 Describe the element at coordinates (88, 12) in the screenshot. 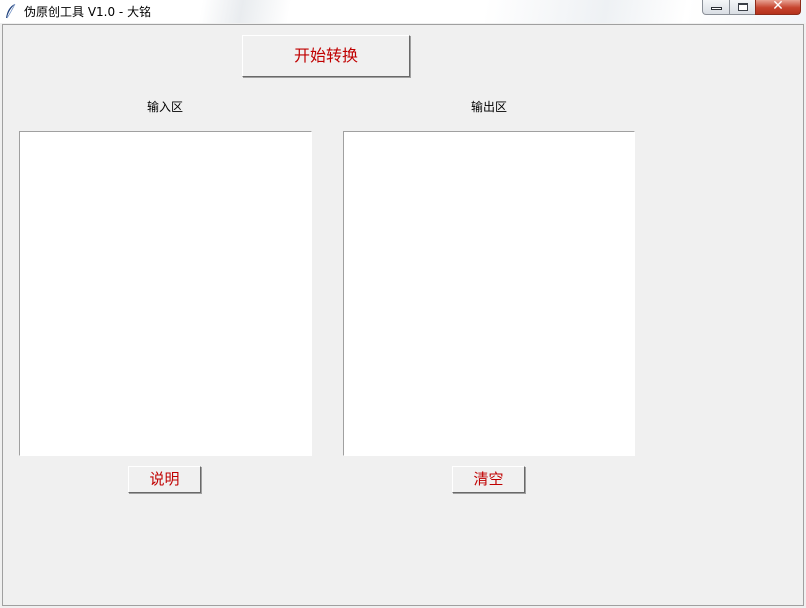

I see `window-title: 伪原创工具 V1.0 - 大铭` at that location.